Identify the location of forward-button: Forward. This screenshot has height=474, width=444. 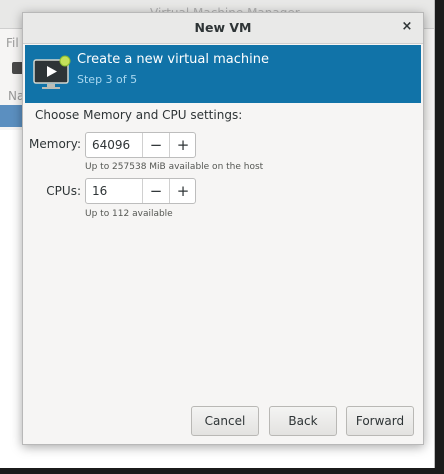
(380, 421).